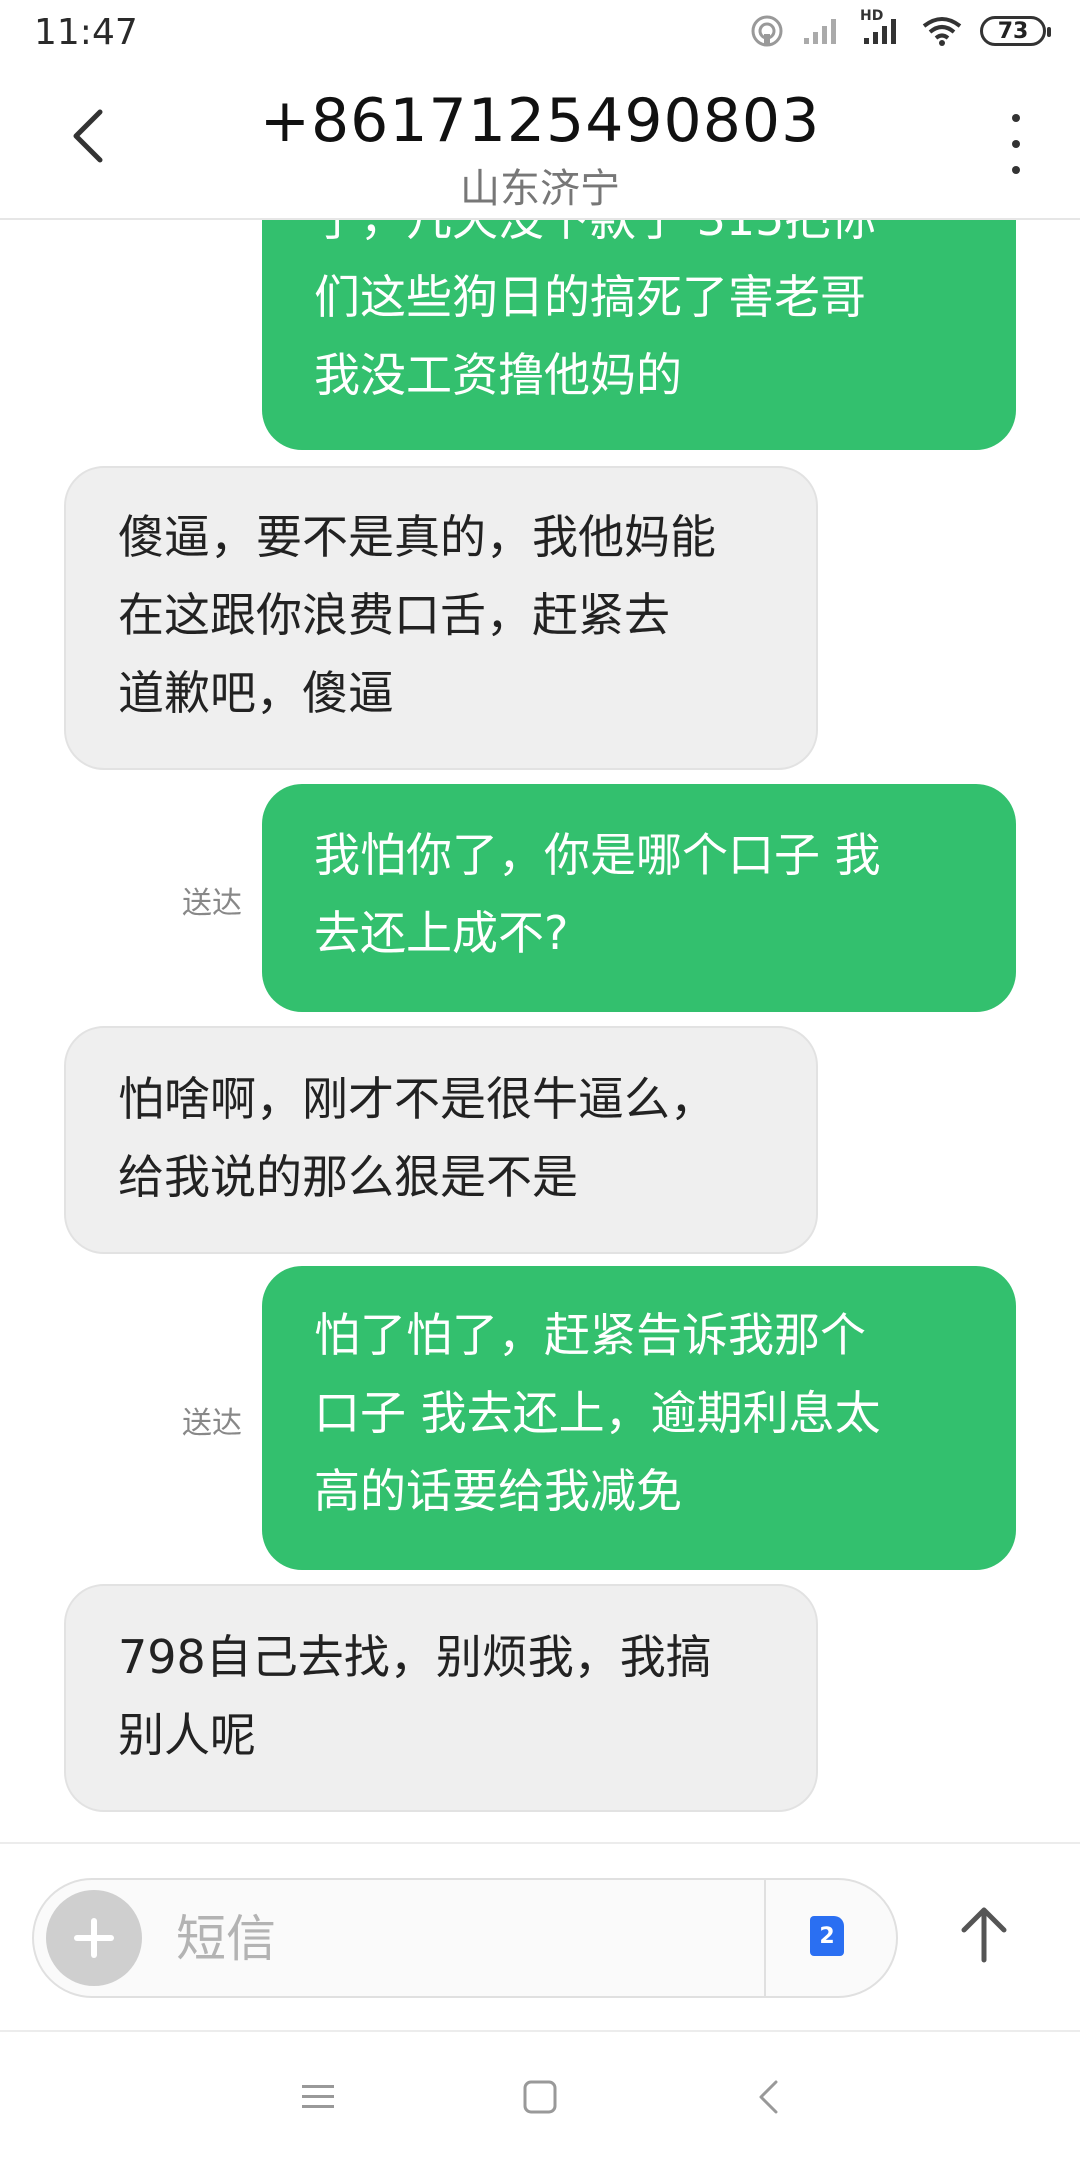 The width and height of the screenshot is (1080, 2160). What do you see at coordinates (441, 933) in the screenshot?
I see `message-line: 去还上成不?` at bounding box center [441, 933].